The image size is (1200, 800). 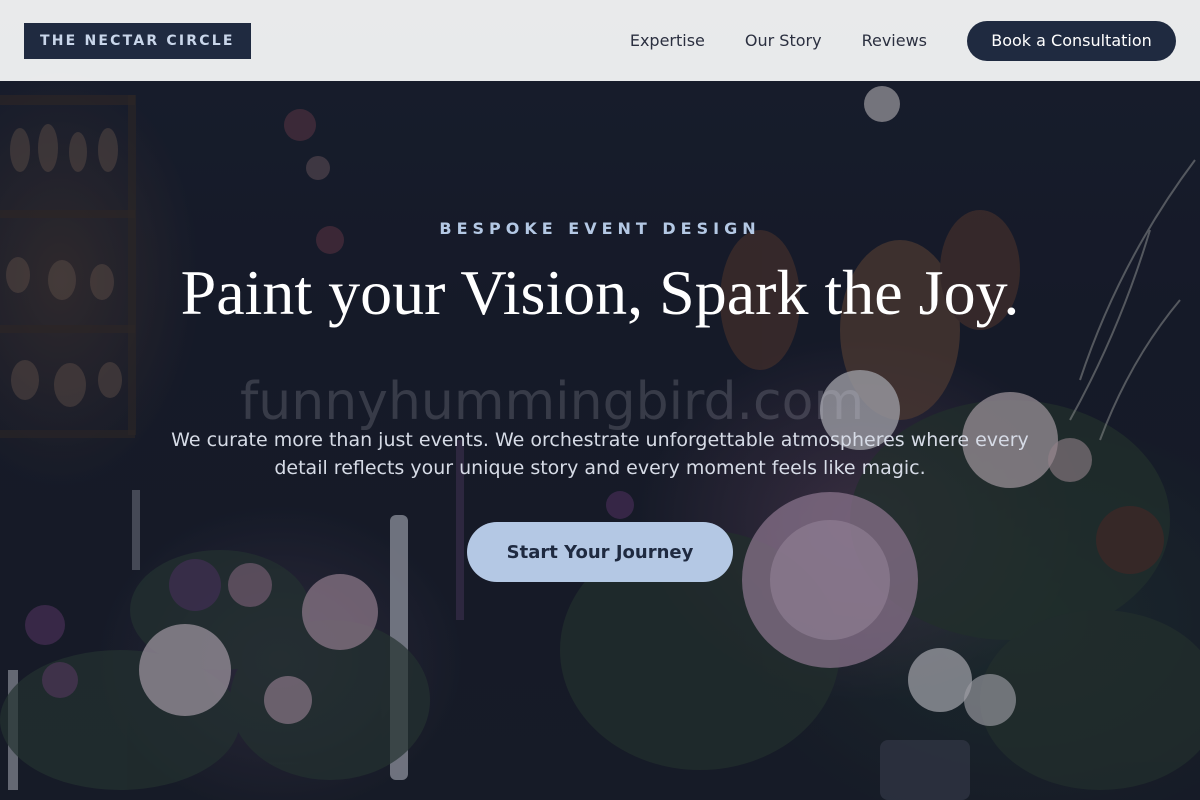 I want to click on hero-headline: Paint your Vision, Spark the Joy., so click(x=600, y=292).